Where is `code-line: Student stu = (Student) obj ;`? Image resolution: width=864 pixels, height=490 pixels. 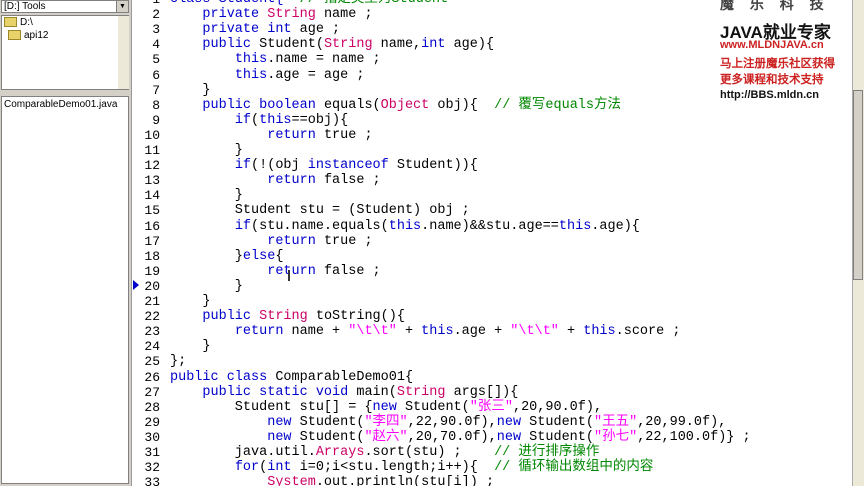
code-line: Student stu = (Student) obj ; is located at coordinates (320, 210).